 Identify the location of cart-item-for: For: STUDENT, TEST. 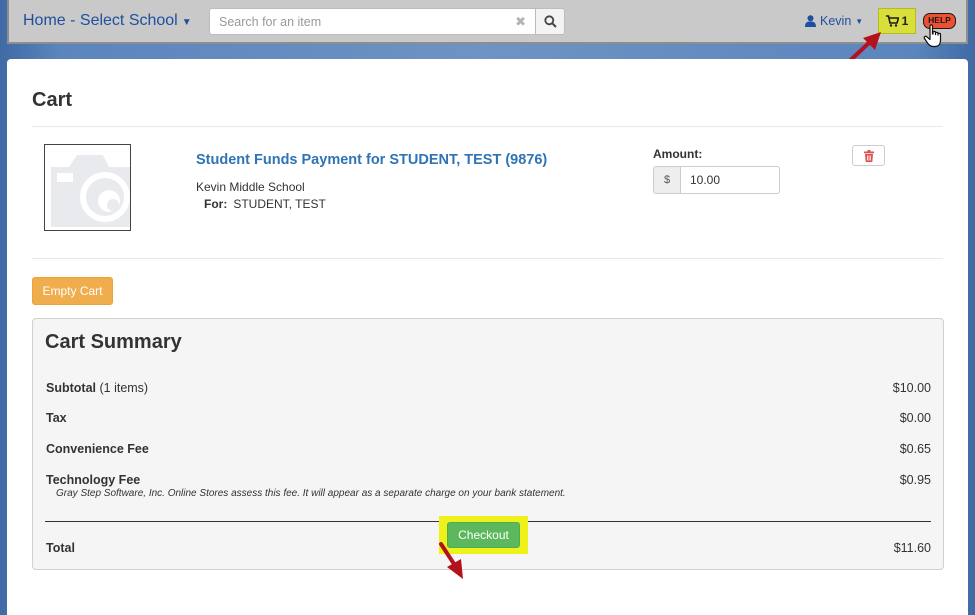
(265, 204).